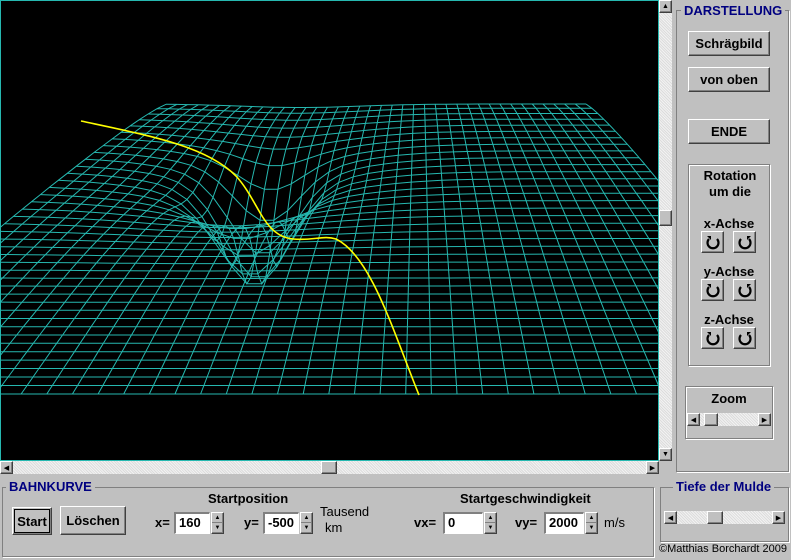  I want to click on rotation-title: Rotation um die, so click(730, 183).